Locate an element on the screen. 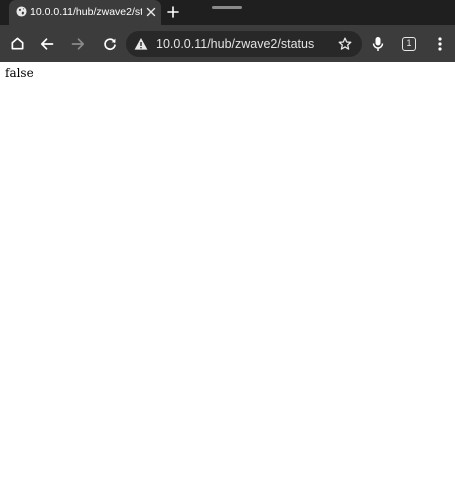 This screenshot has width=455, height=500. tab-count: 1 is located at coordinates (409, 43).